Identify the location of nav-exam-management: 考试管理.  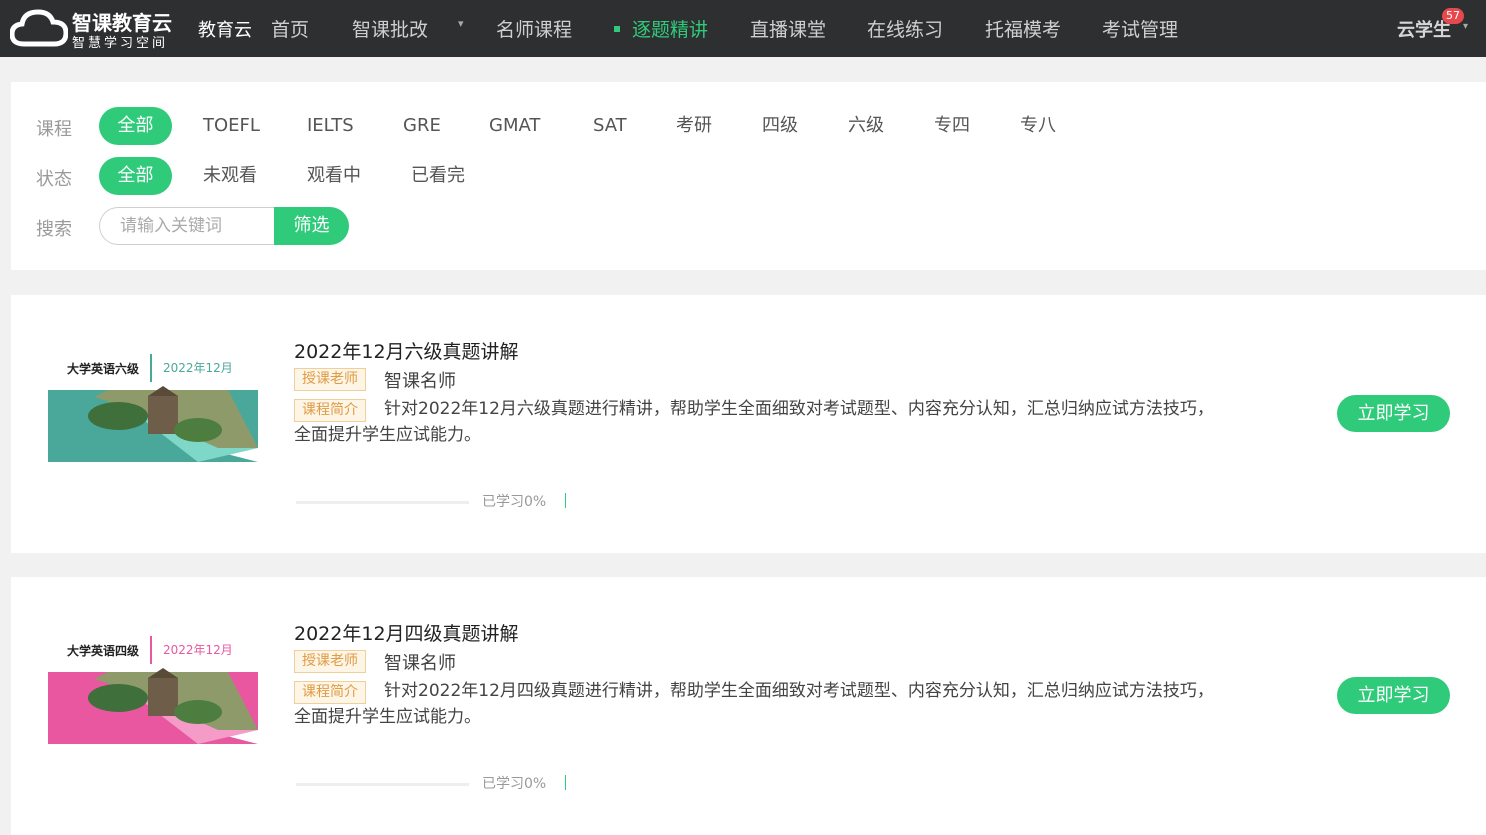
(1140, 28).